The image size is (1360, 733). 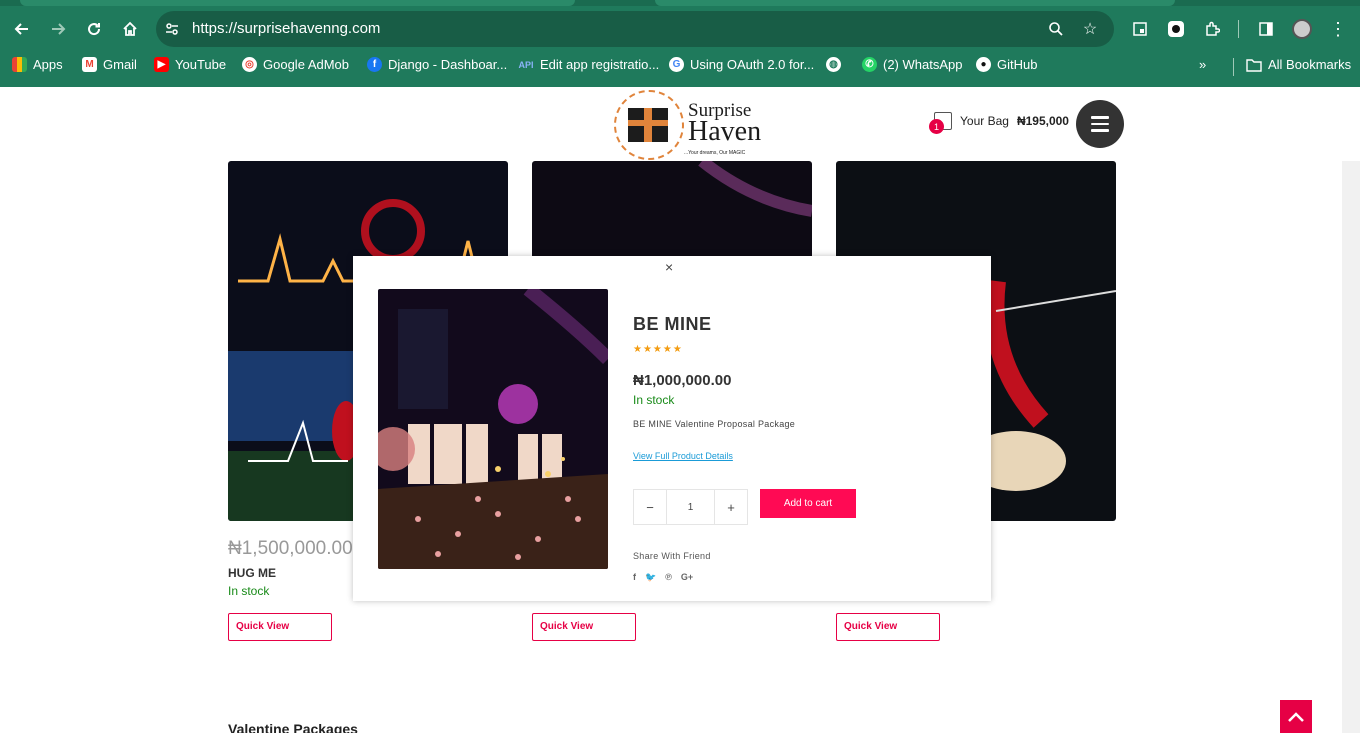 I want to click on google-icon: G, so click(x=676, y=64).